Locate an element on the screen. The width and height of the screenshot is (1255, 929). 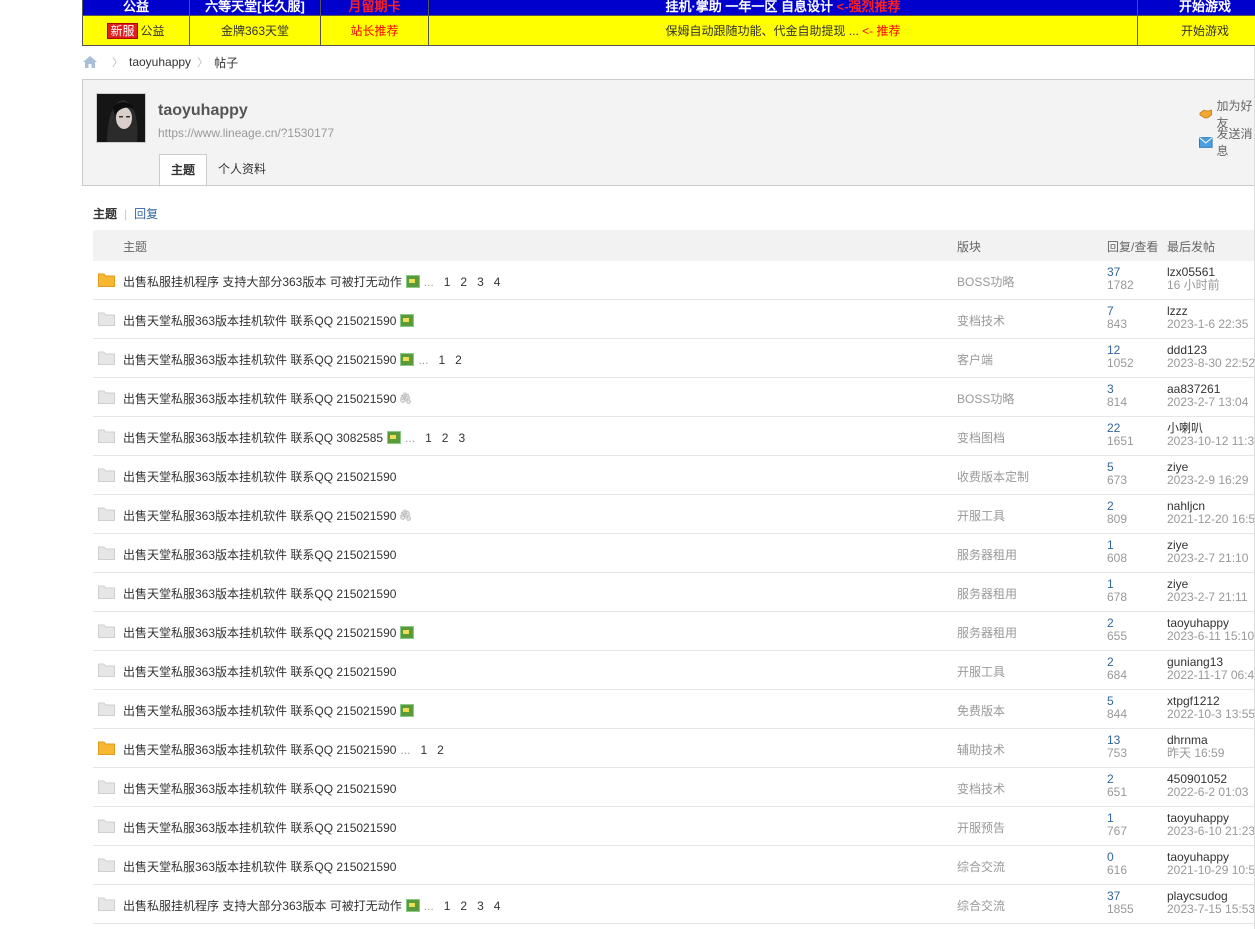
last-post-time: 昨天 16:59 is located at coordinates (1195, 753).